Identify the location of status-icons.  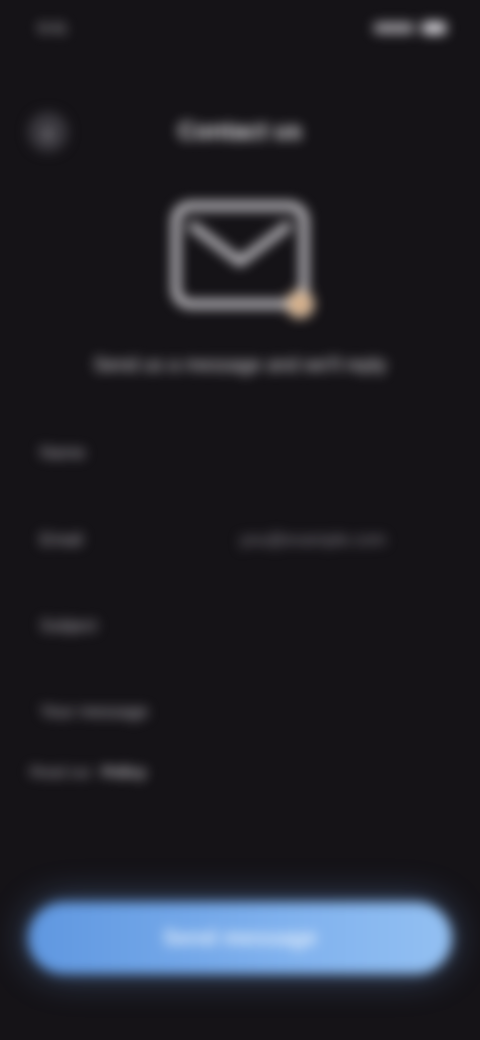
(410, 28).